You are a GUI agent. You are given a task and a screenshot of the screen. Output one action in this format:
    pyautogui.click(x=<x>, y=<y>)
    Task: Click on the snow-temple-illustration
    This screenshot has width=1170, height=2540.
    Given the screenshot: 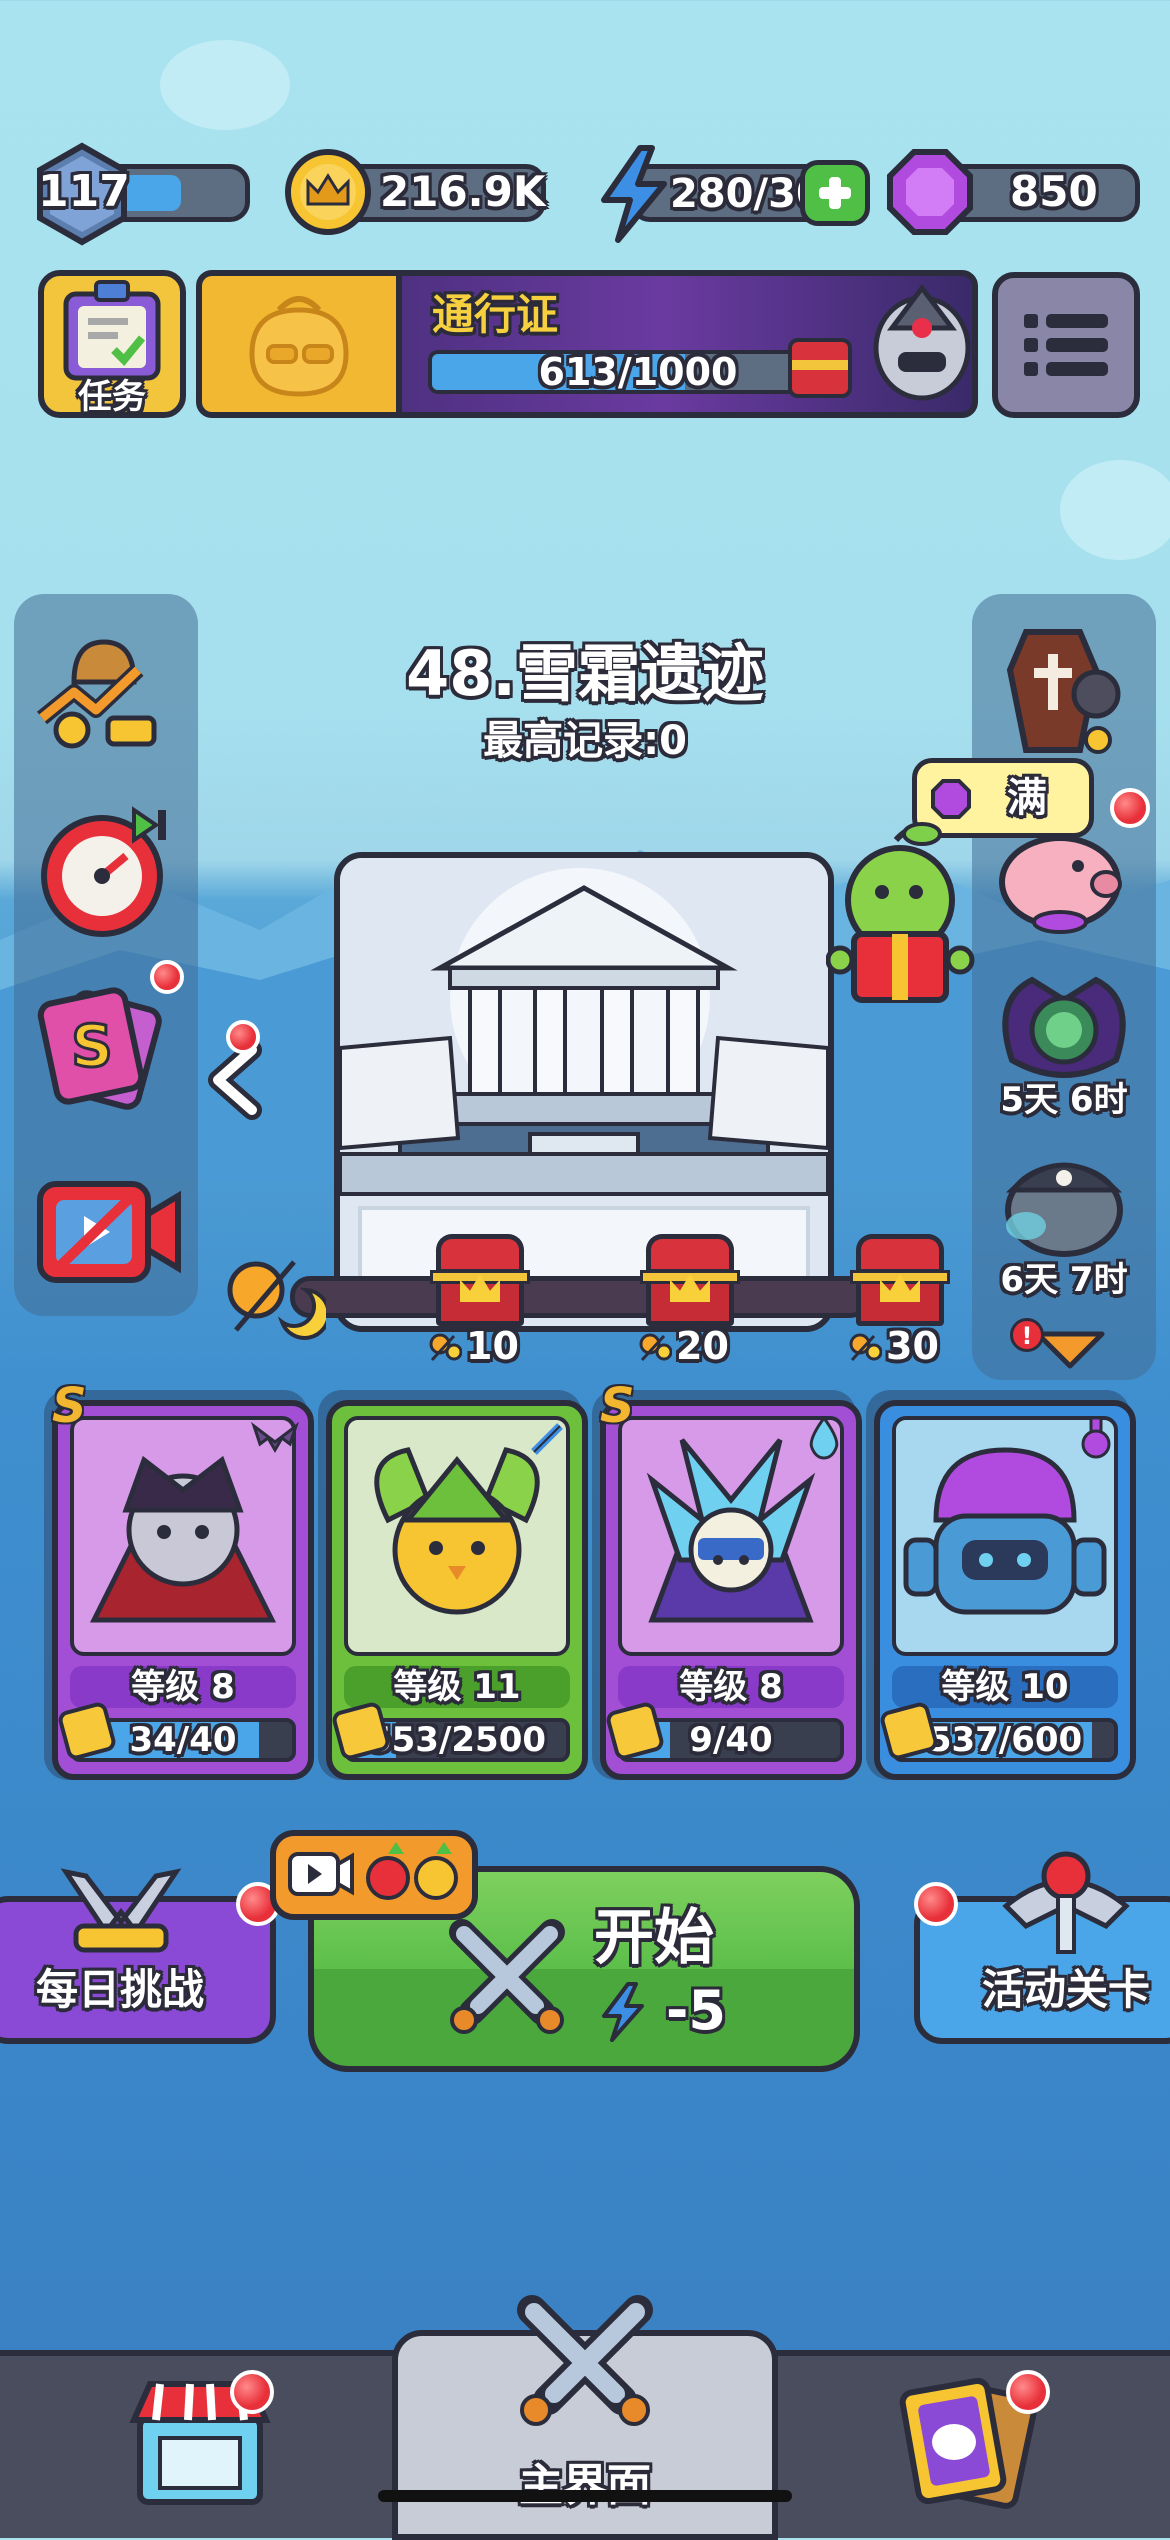 What is the action you would take?
    pyautogui.click(x=584, y=1092)
    